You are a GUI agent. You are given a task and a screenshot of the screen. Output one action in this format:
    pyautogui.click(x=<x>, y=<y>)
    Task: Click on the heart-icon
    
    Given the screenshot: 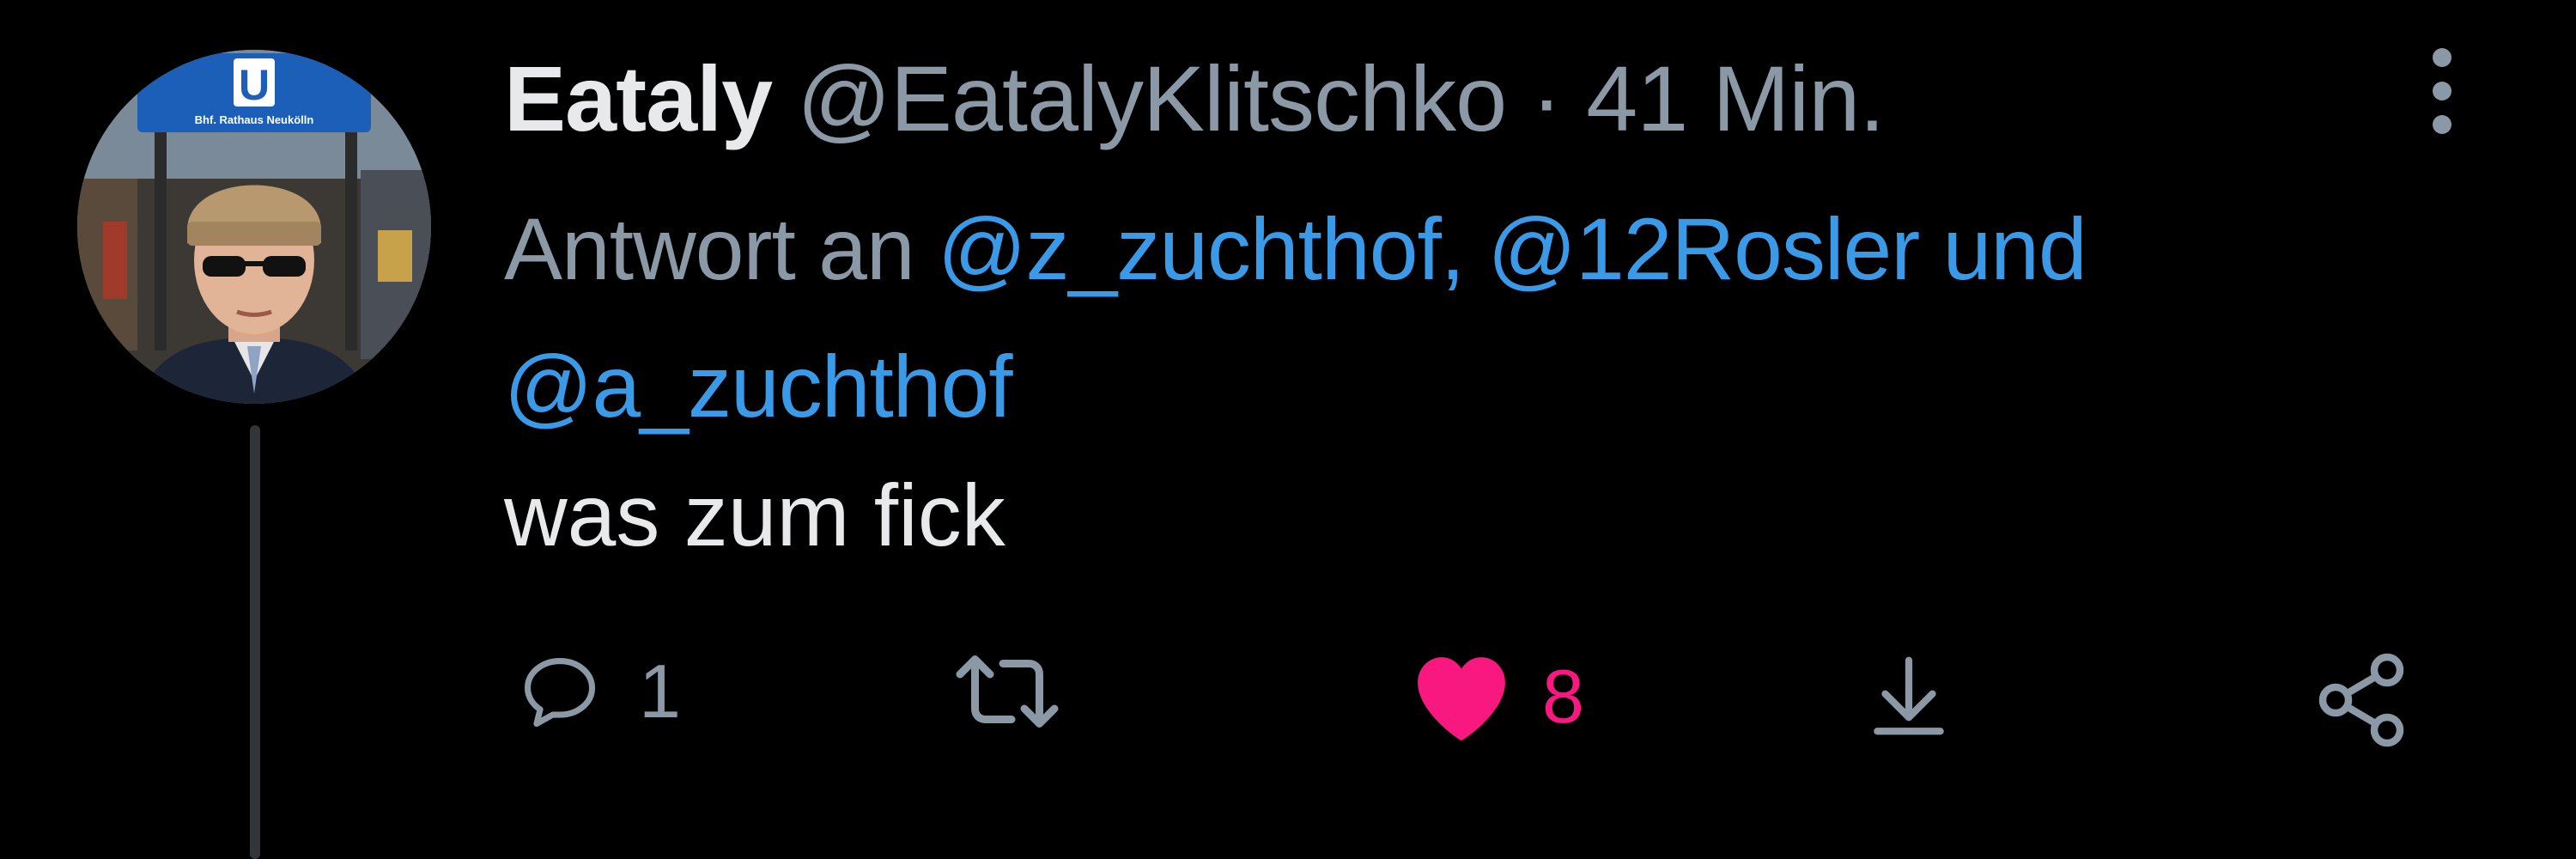 What is the action you would take?
    pyautogui.click(x=1462, y=699)
    